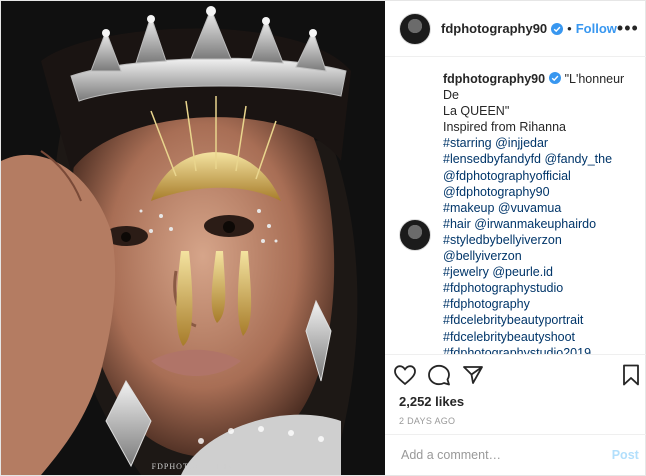  What do you see at coordinates (541, 349) in the screenshot?
I see `caption-line: #fdphotographystudio2019` at bounding box center [541, 349].